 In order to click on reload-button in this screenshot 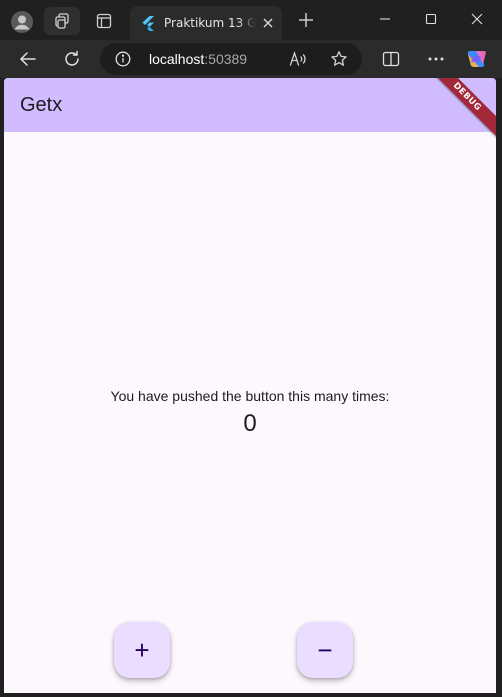, I will do `click(72, 59)`.